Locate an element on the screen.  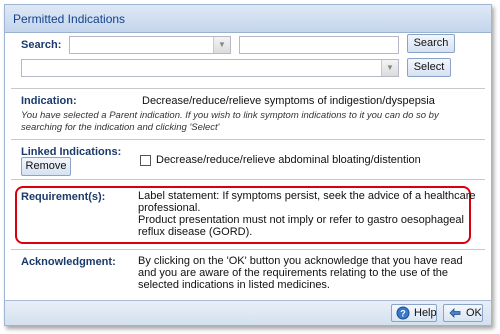
help-button: ? Help is located at coordinates (414, 313).